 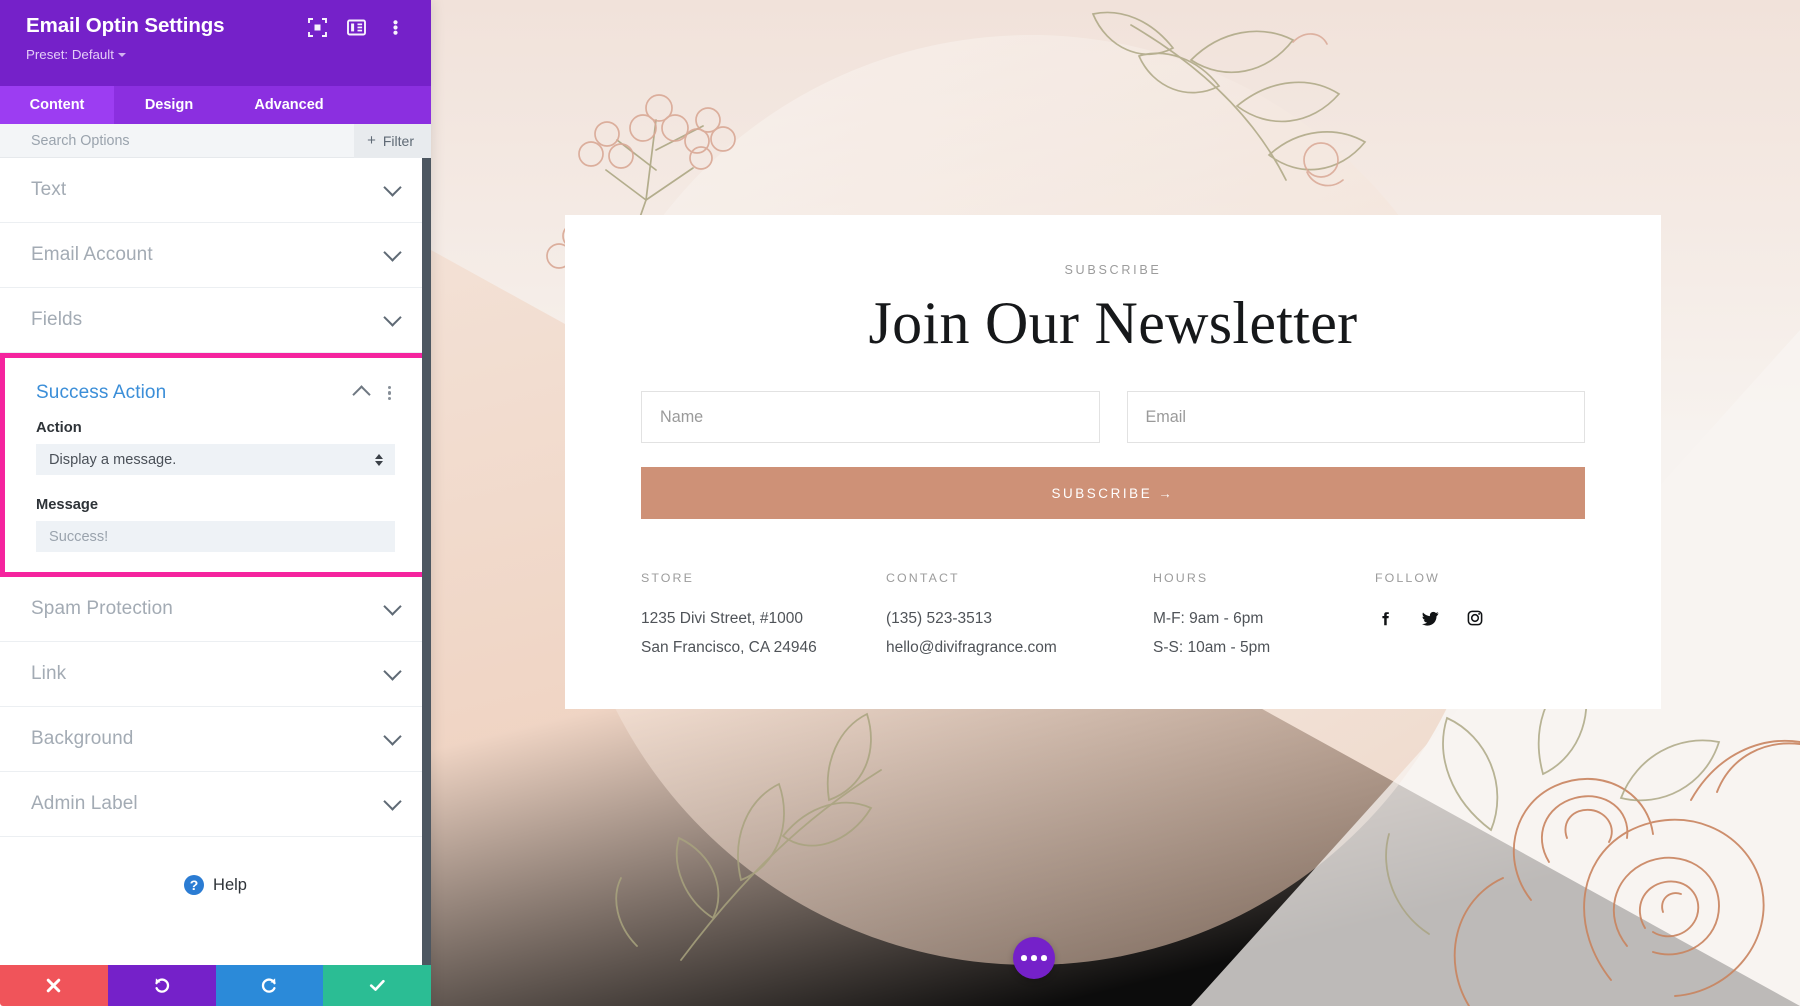 What do you see at coordinates (1355, 417) in the screenshot?
I see `email-input` at bounding box center [1355, 417].